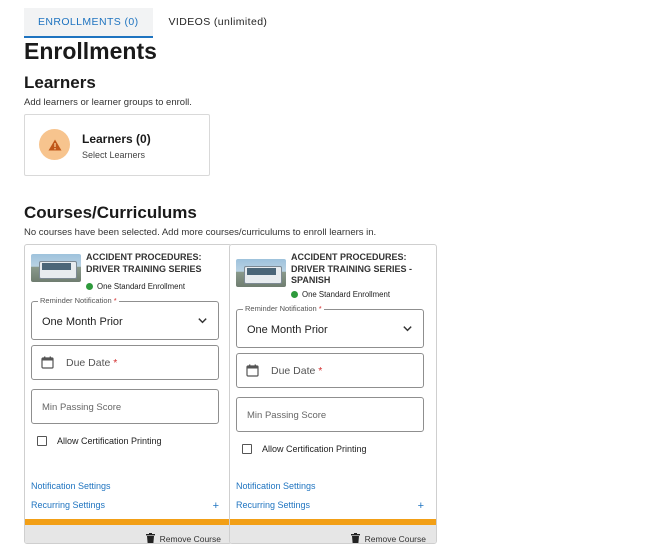  What do you see at coordinates (60, 82) in the screenshot?
I see `learners-heading: Learners` at bounding box center [60, 82].